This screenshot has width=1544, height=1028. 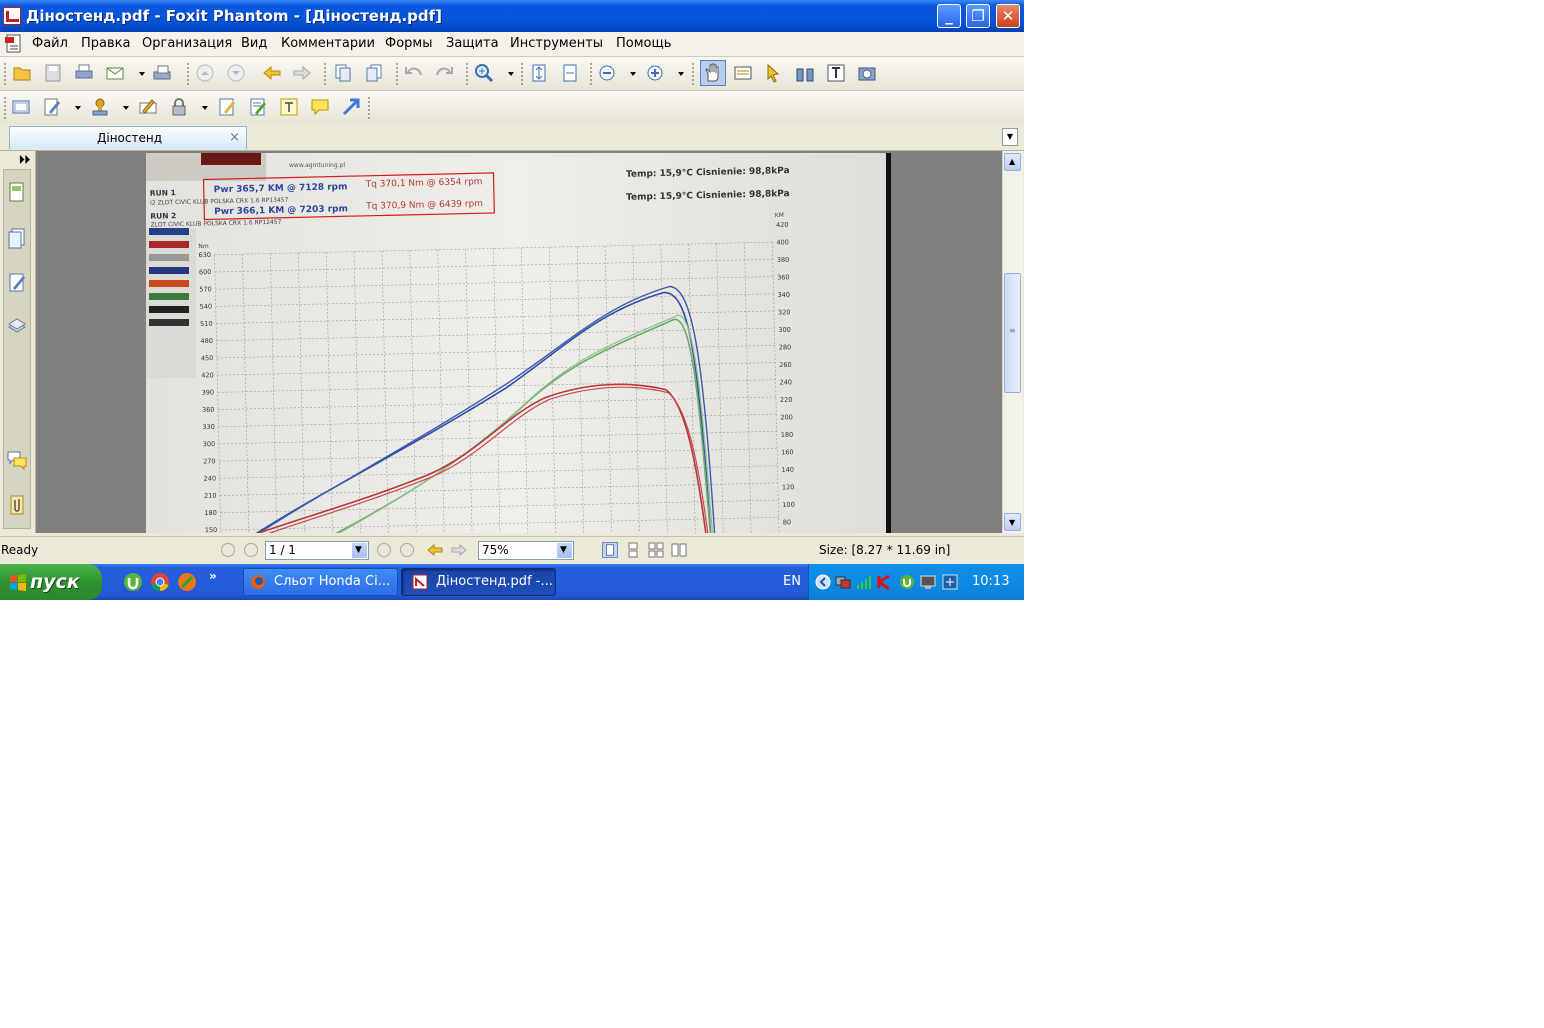 I want to click on language-indicator: EN, so click(x=792, y=581).